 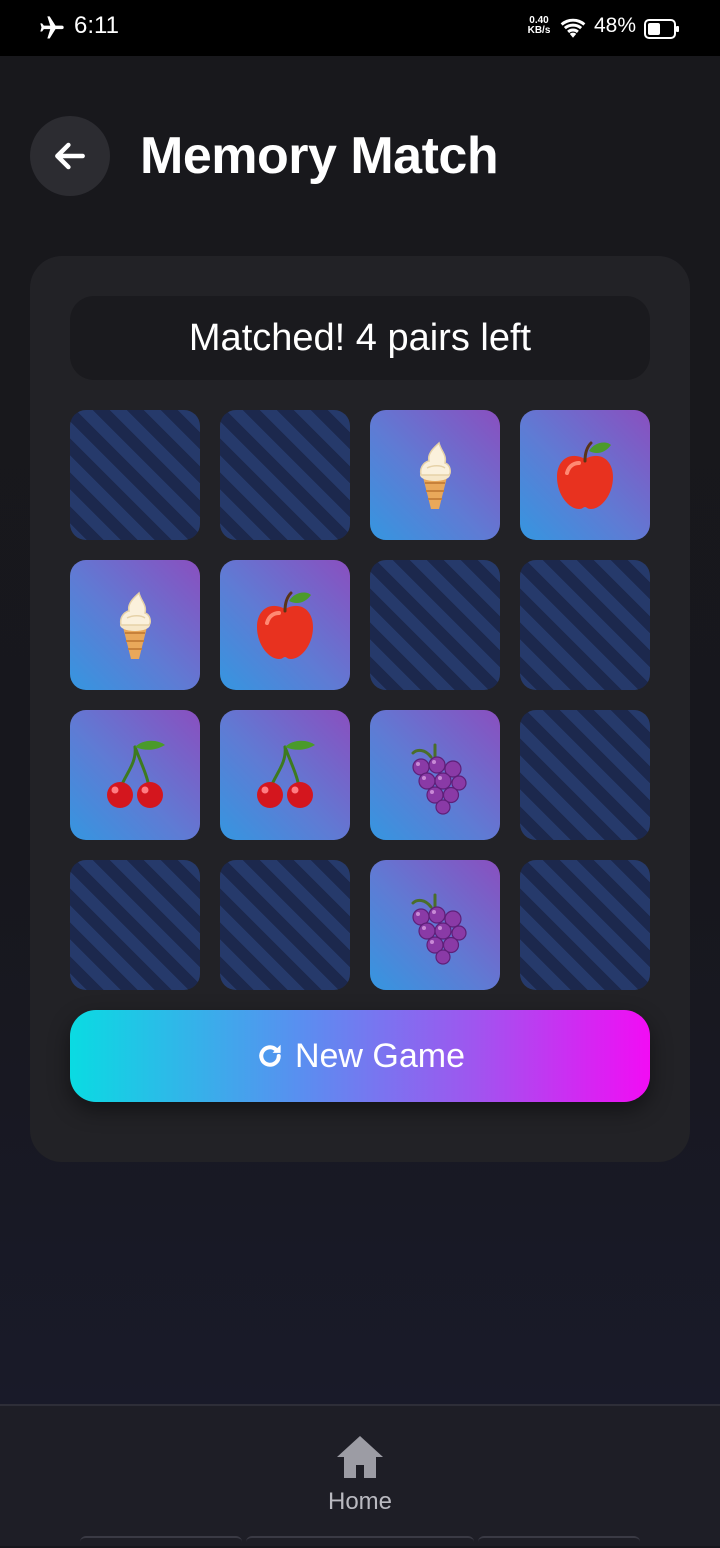 I want to click on match-status: Matched! 4 pairs left, so click(x=360, y=338).